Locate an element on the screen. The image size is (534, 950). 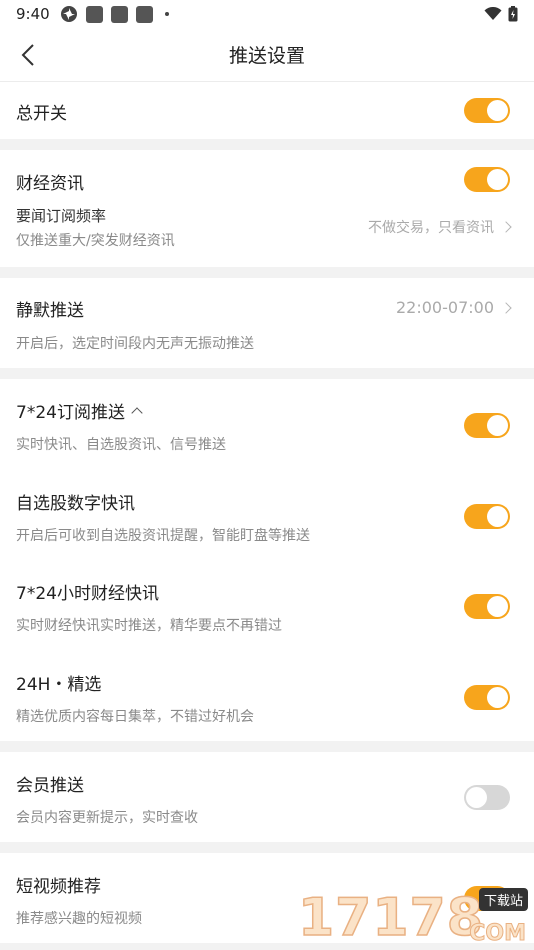
sub-title: 24H・精选 is located at coordinates (59, 685).